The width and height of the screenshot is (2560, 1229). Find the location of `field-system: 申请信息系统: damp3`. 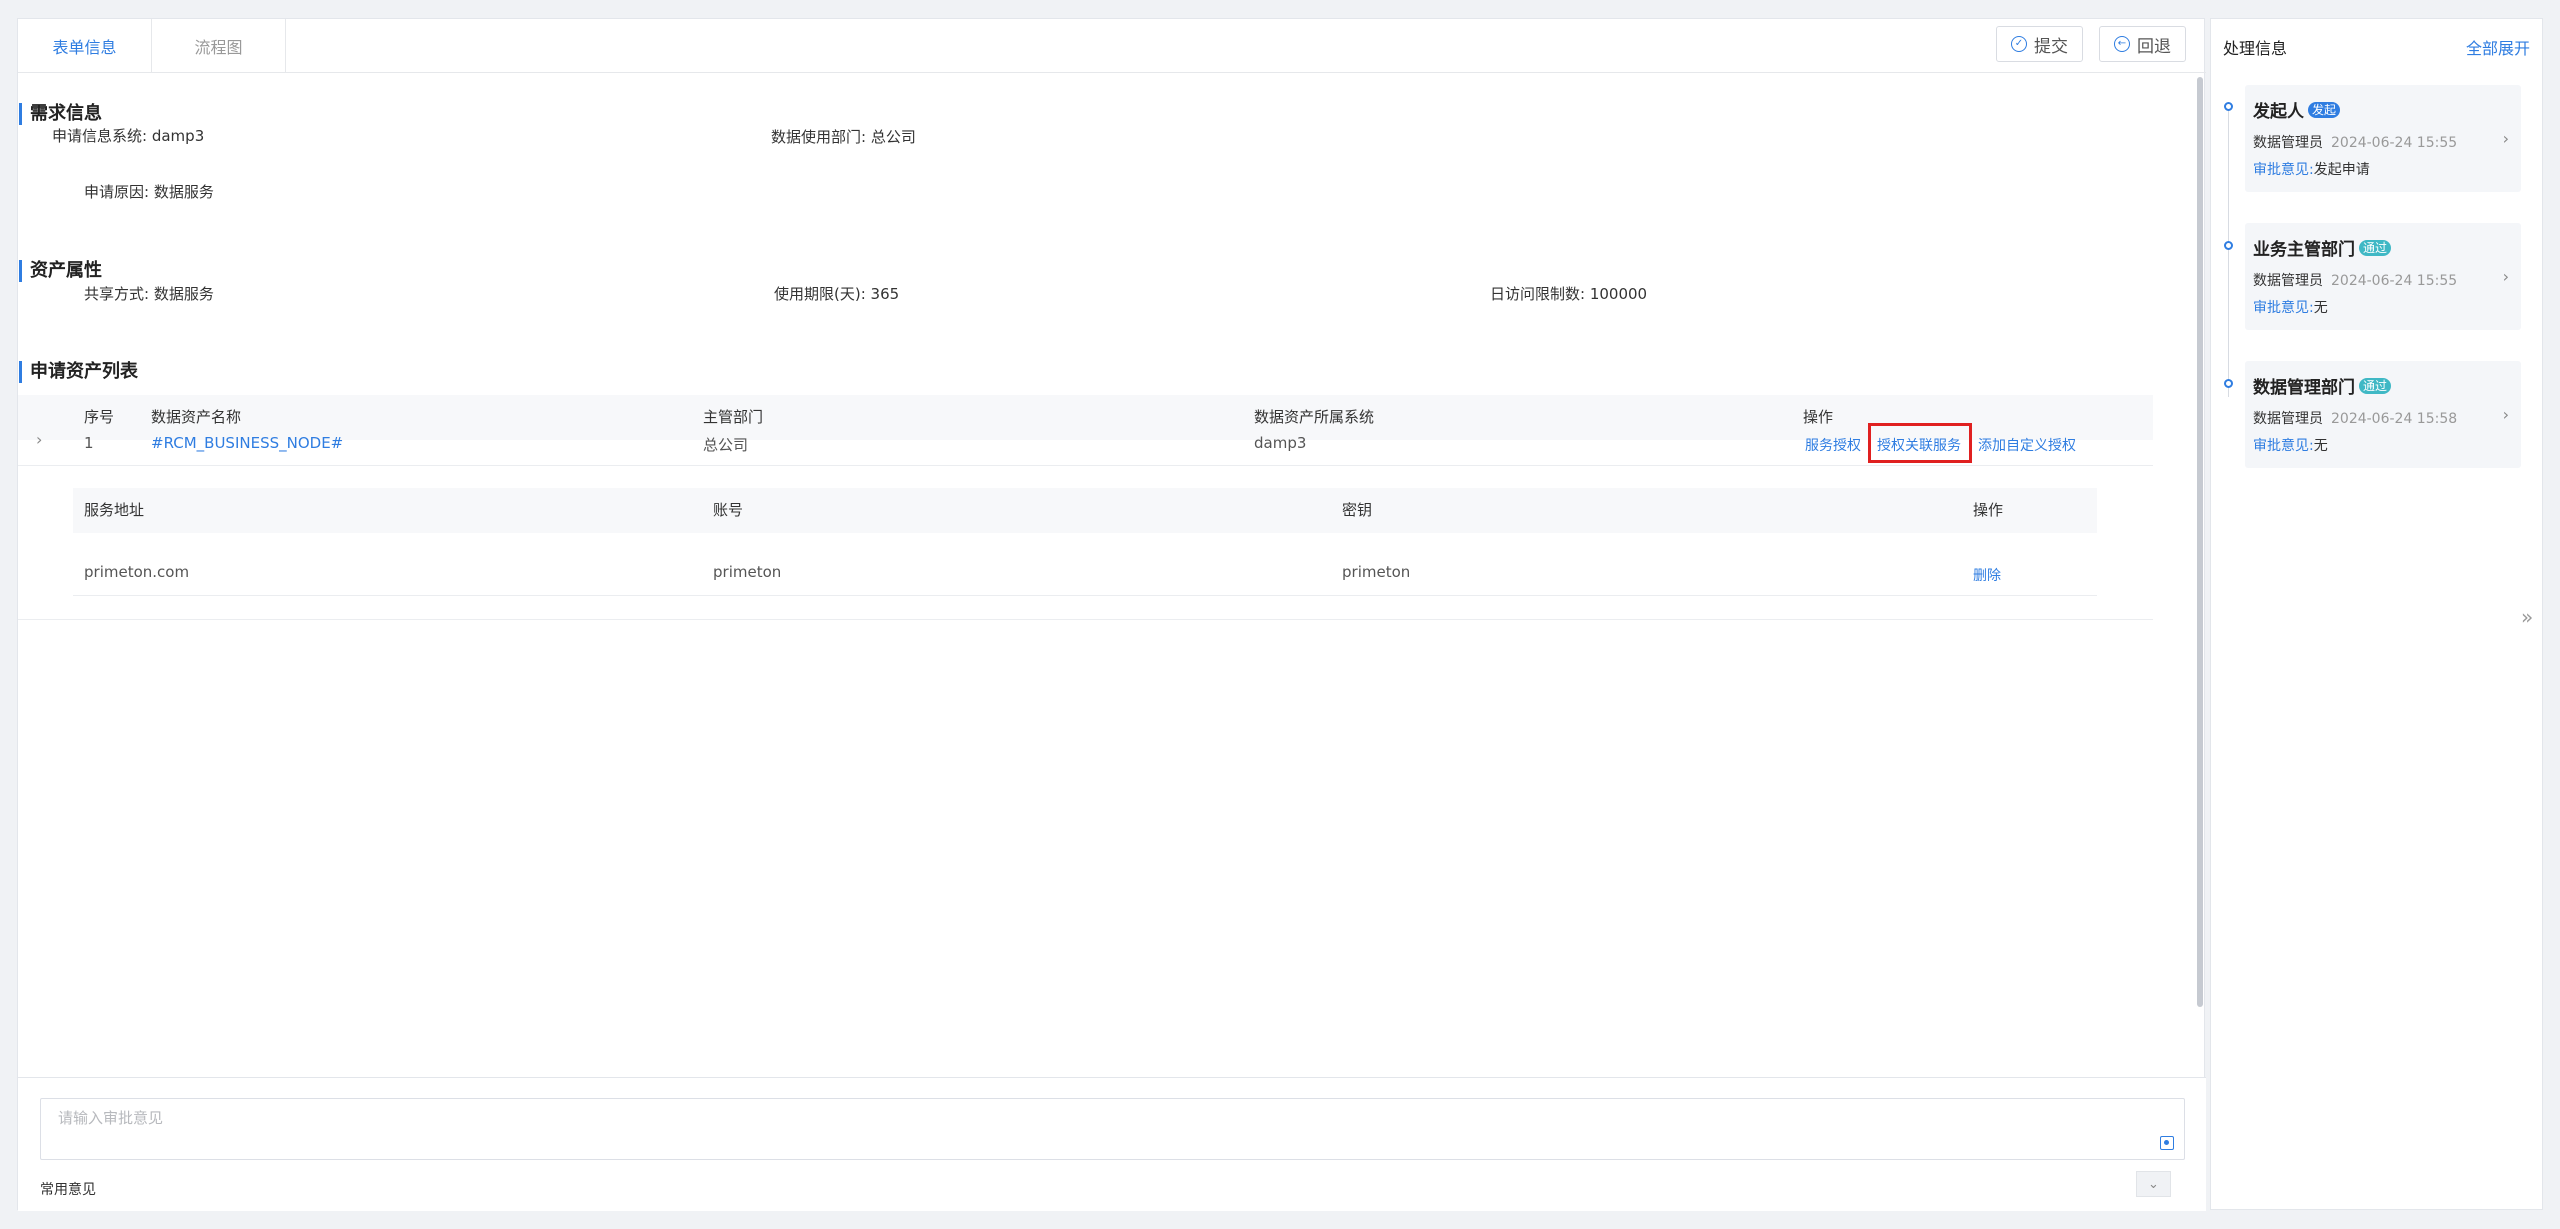

field-system: 申请信息系统: damp3 is located at coordinates (128, 135).